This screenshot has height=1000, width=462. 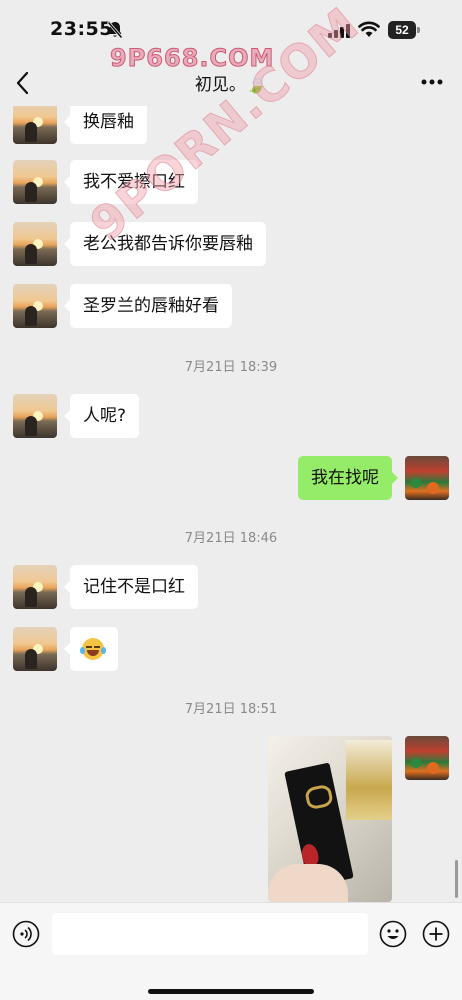 I want to click on bell-slash-icon, so click(x=115, y=30).